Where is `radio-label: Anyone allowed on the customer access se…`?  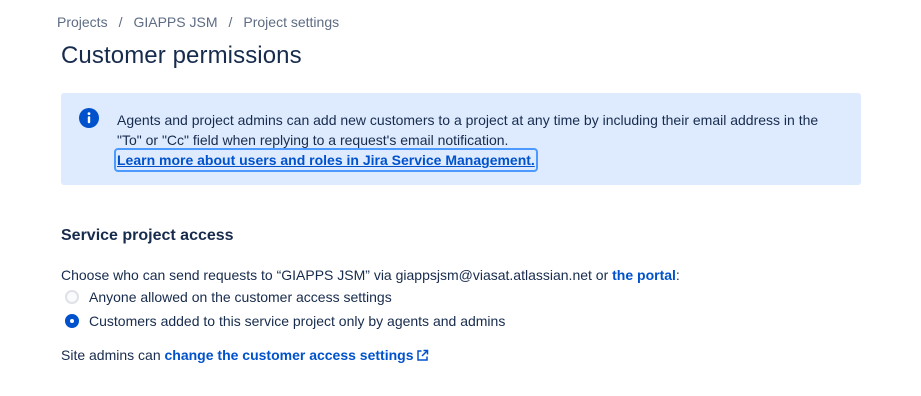
radio-label: Anyone allowed on the customer access se… is located at coordinates (240, 297).